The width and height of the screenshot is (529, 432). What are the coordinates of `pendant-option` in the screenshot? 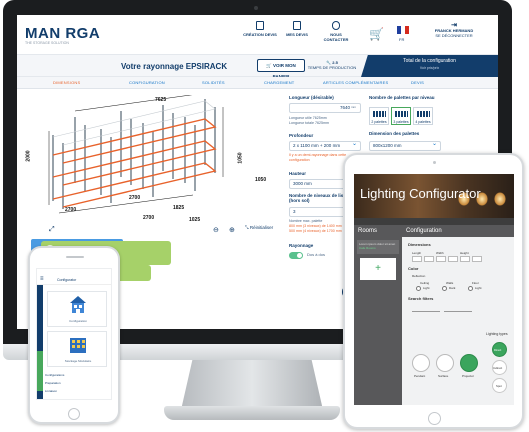 It's located at (421, 363).